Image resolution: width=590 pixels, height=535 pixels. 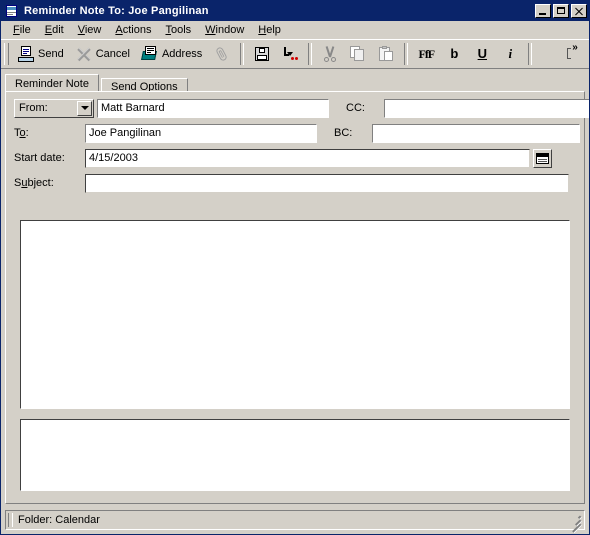 I want to click on underline-button: U, so click(x=482, y=54).